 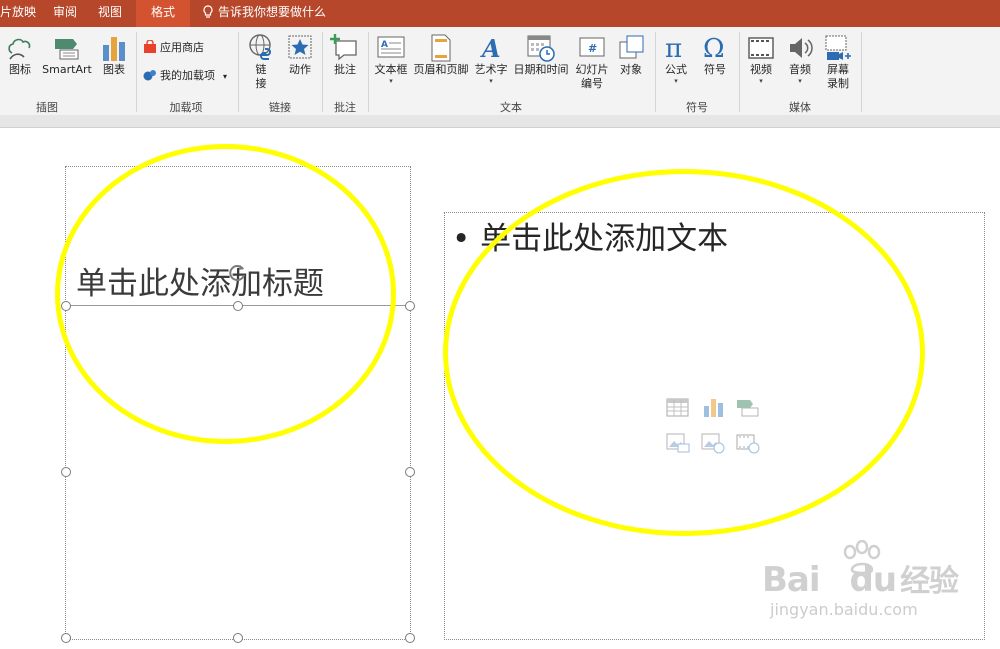 What do you see at coordinates (261, 62) in the screenshot?
I see `link-button: 链 接` at bounding box center [261, 62].